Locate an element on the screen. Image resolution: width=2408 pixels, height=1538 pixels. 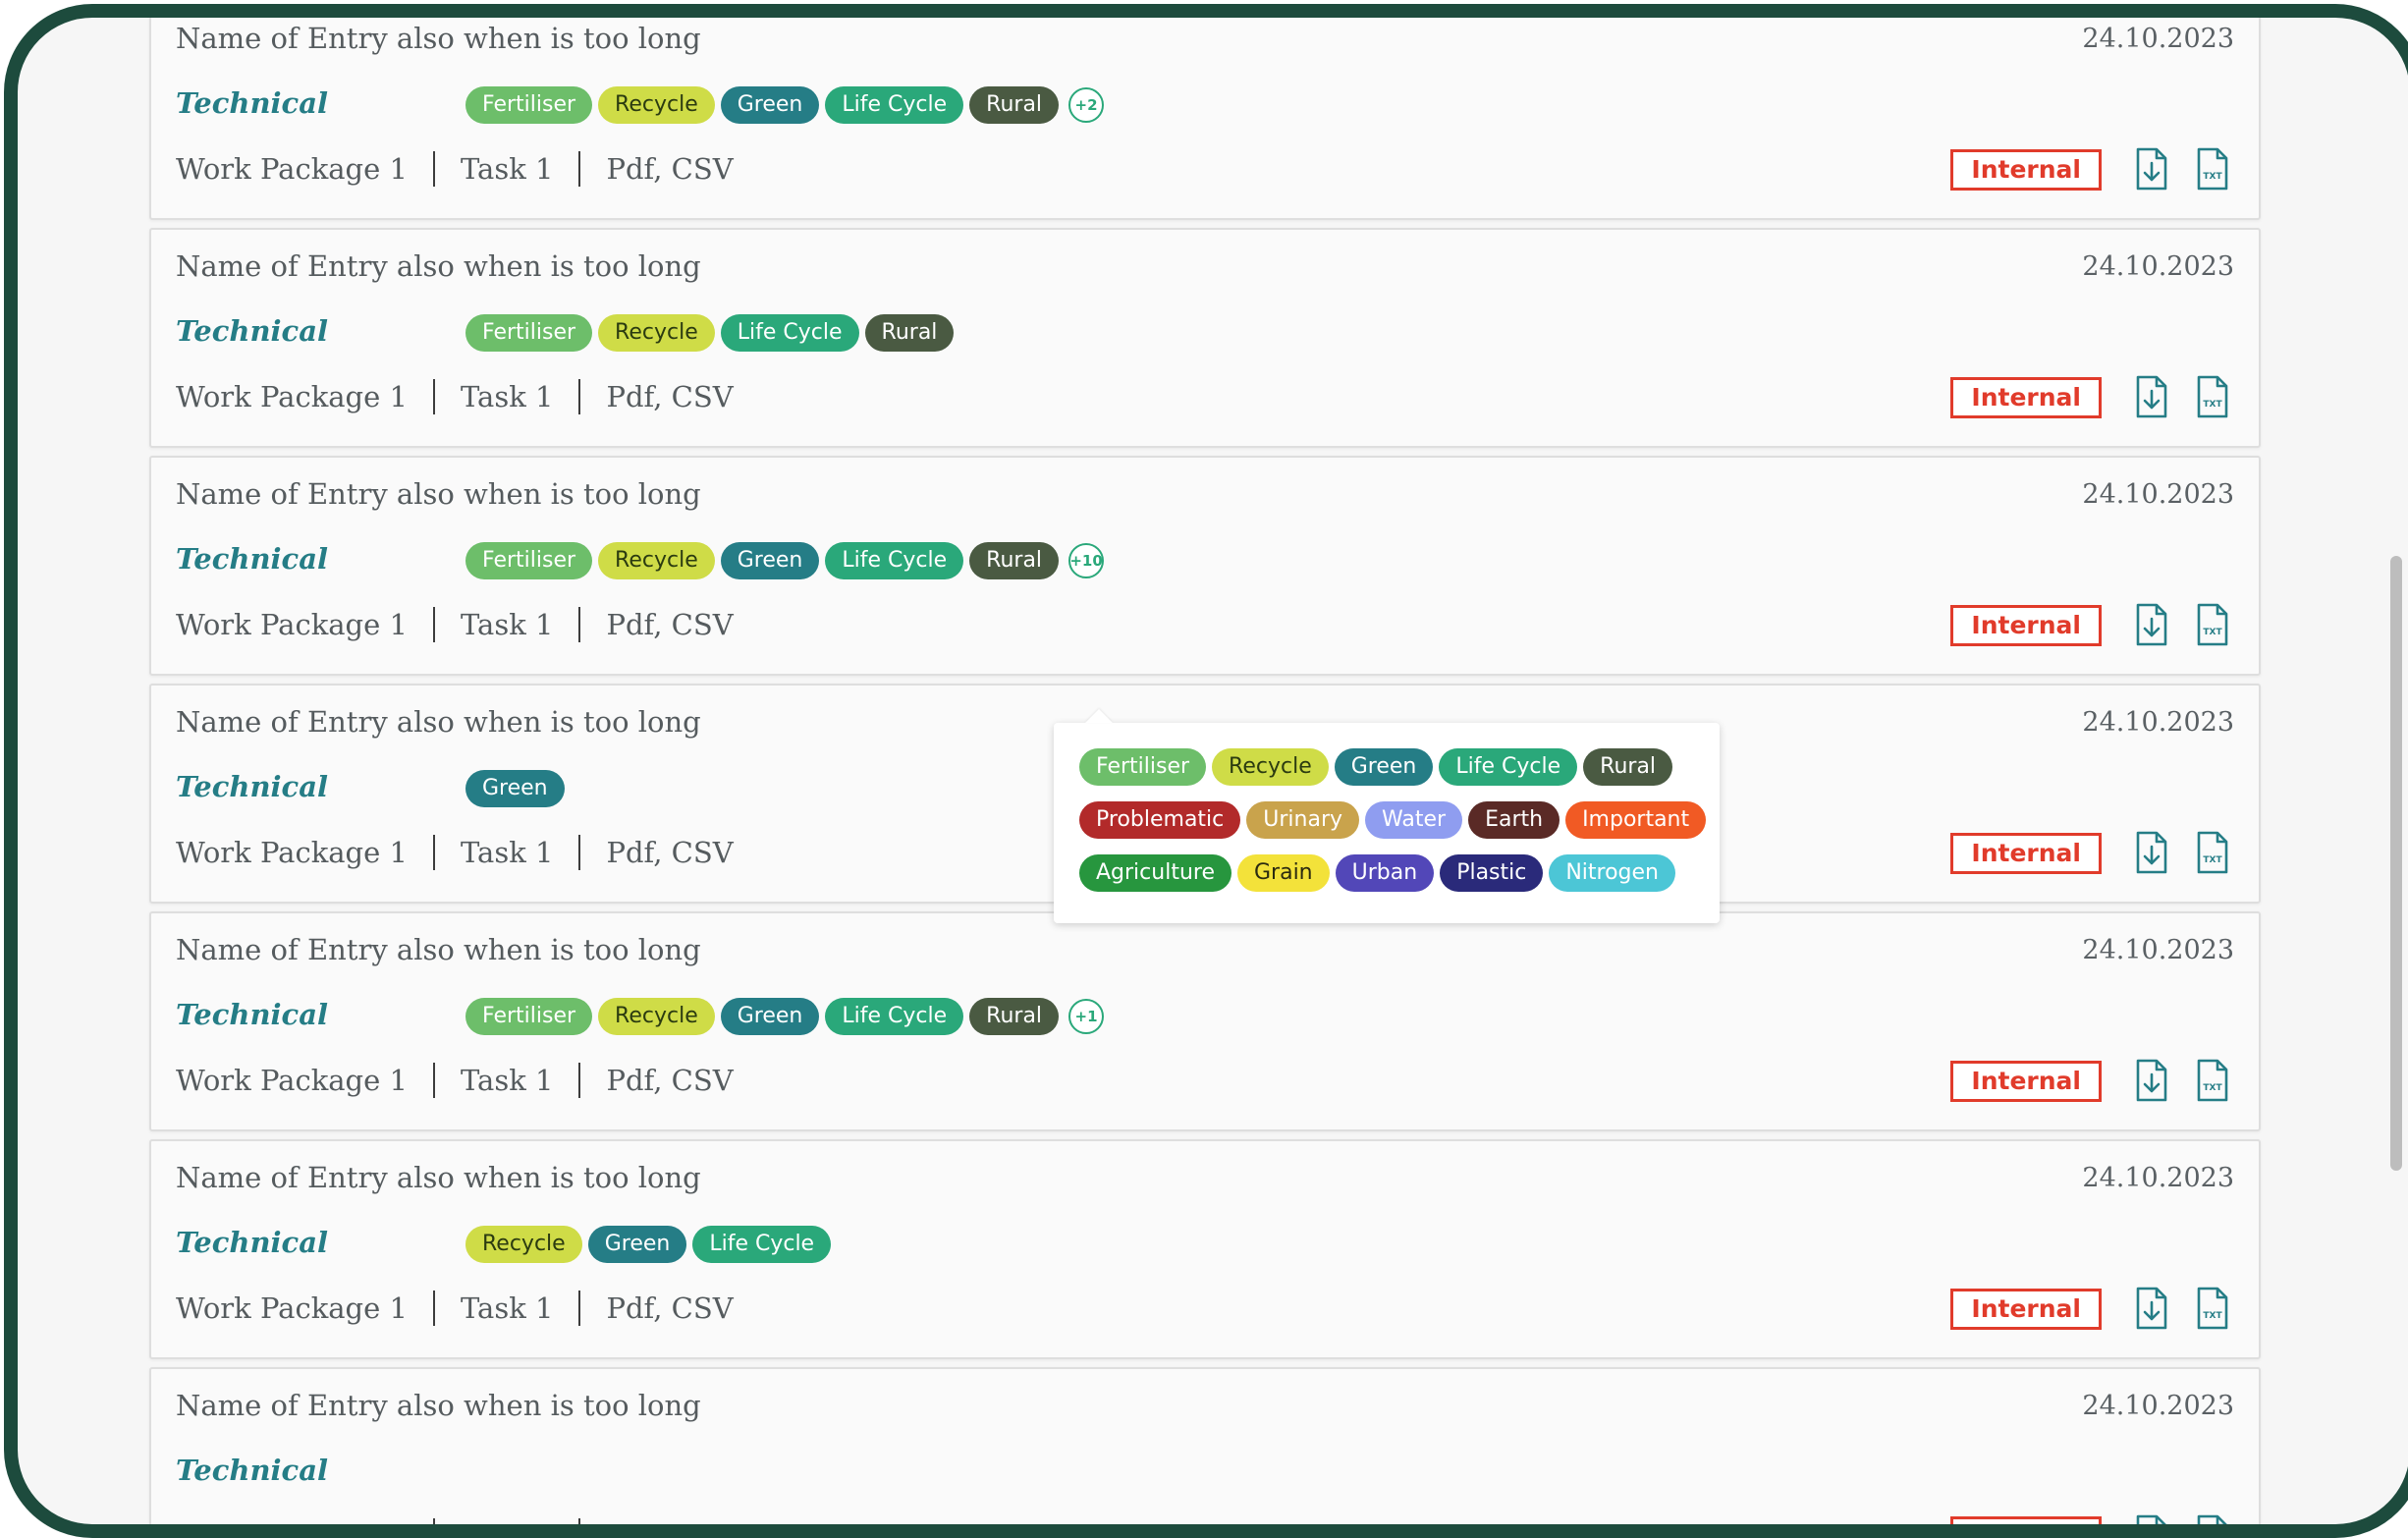
popover-tag-row: Problematic Urinary Water Earth Important is located at coordinates (1393, 820).